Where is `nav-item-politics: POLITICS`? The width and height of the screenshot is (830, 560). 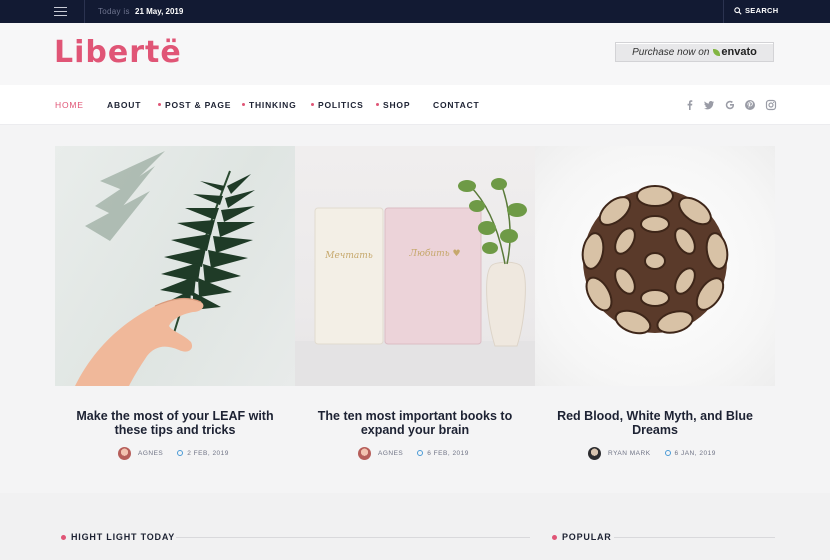
nav-item-politics: POLITICS is located at coordinates (337, 105).